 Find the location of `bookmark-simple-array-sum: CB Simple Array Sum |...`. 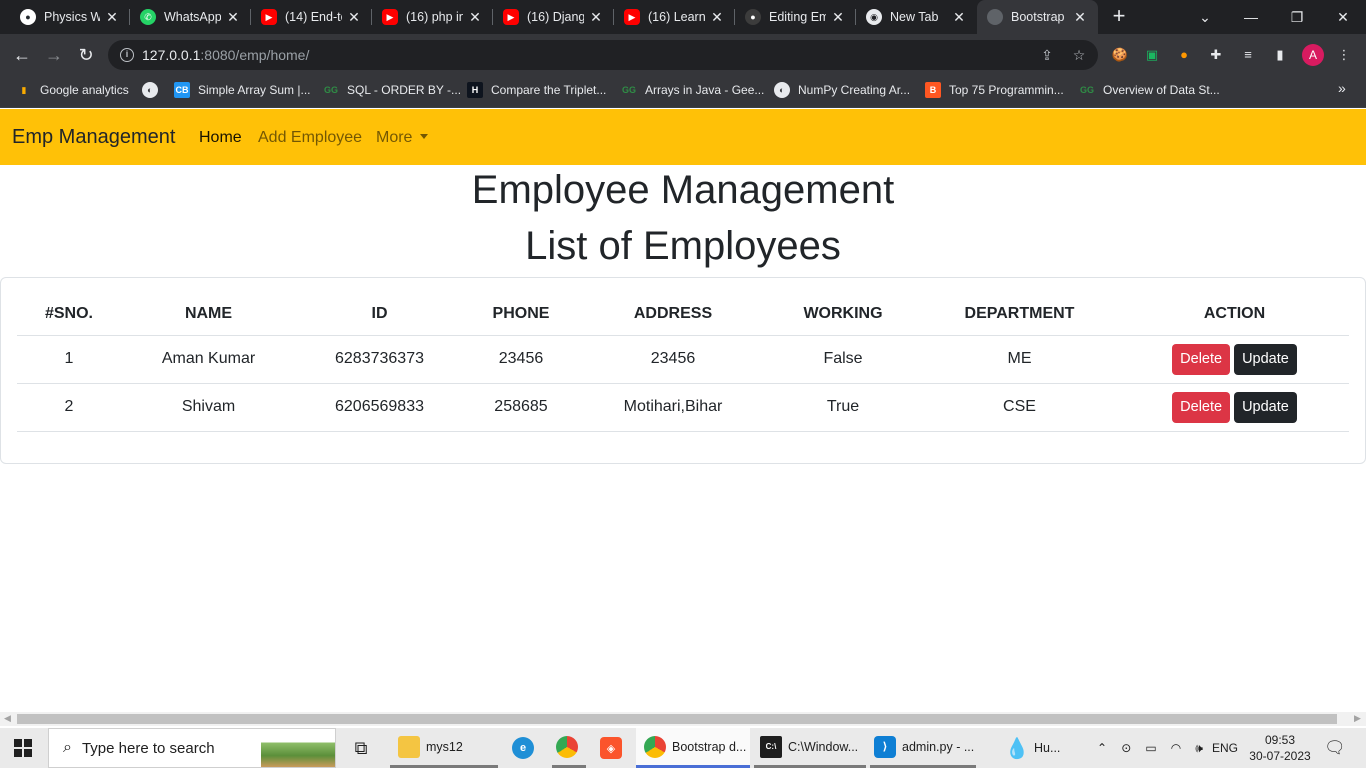

bookmark-simple-array-sum: CB Simple Array Sum |... is located at coordinates (242, 90).